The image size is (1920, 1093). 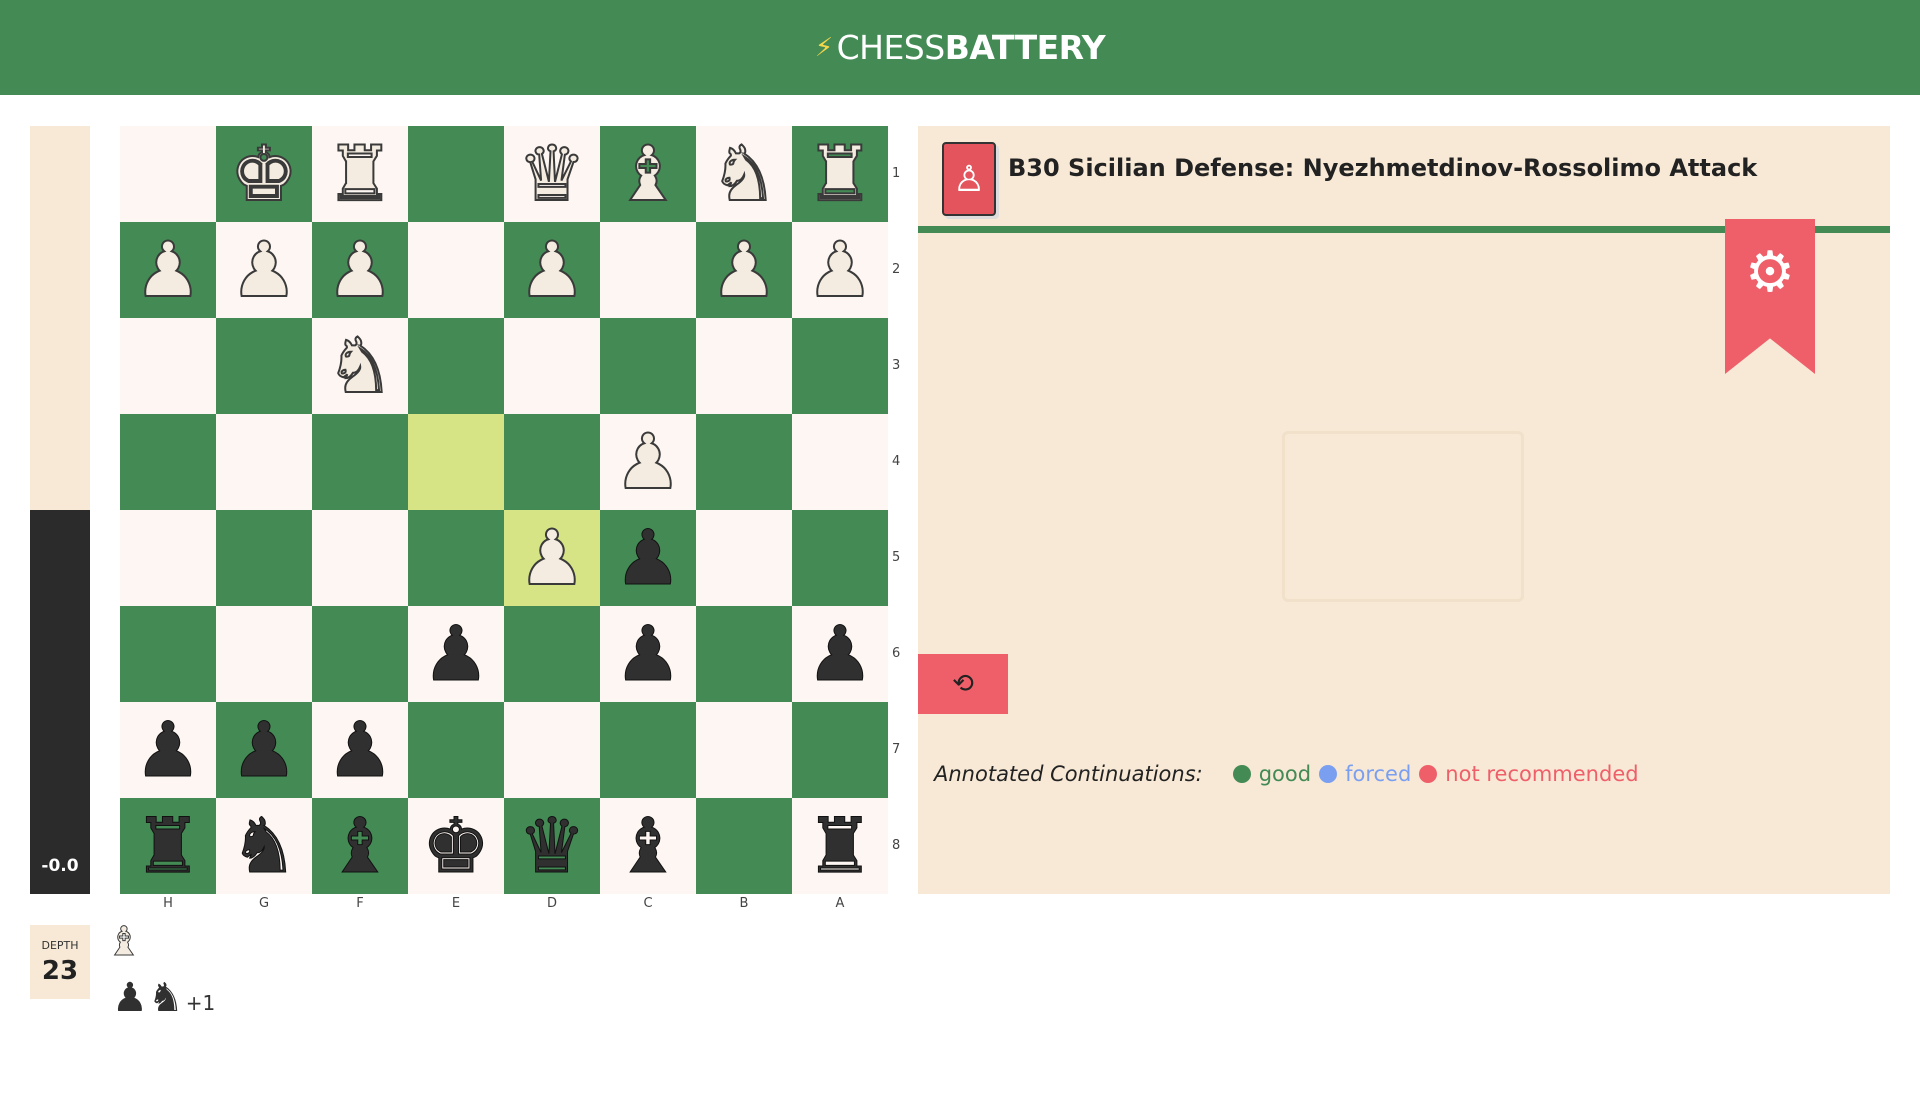 I want to click on app-header: ⚡ CHESS BATTERY, so click(x=960, y=47).